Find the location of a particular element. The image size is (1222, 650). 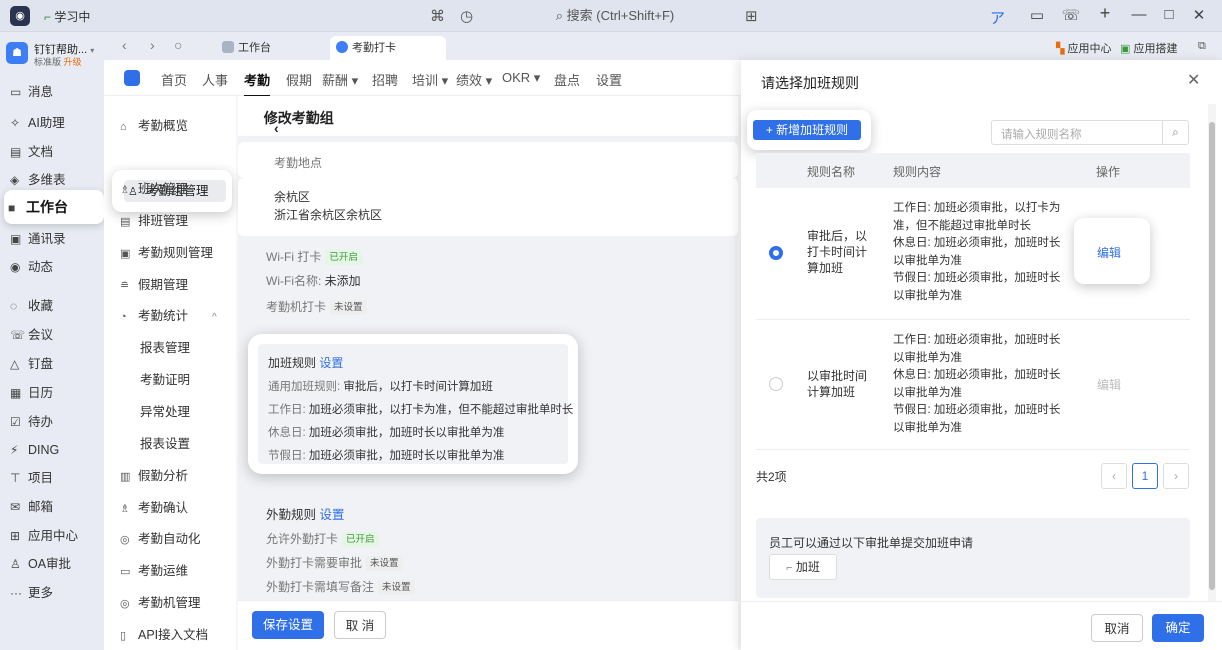

sidebar-item: ♗ 班次管理 is located at coordinates (154, 187).